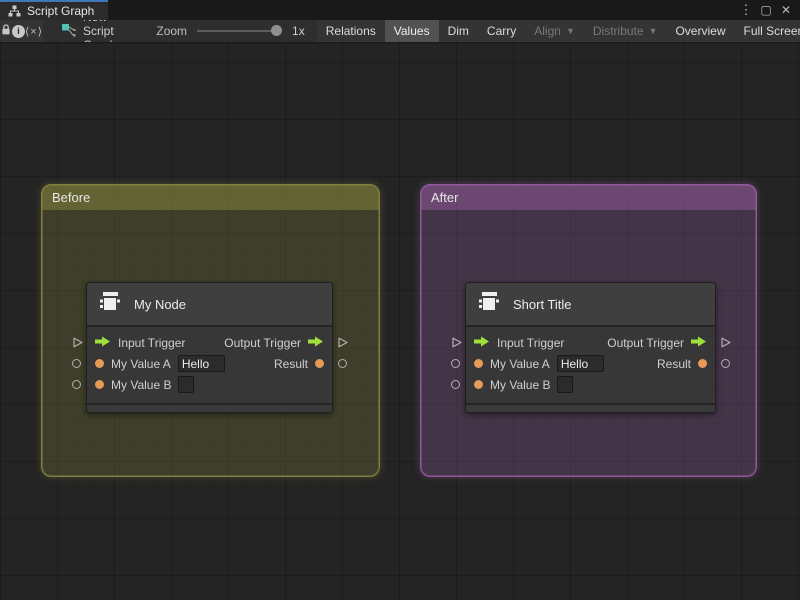 The width and height of the screenshot is (800, 600). I want to click on zoom-slider-handle, so click(277, 30).